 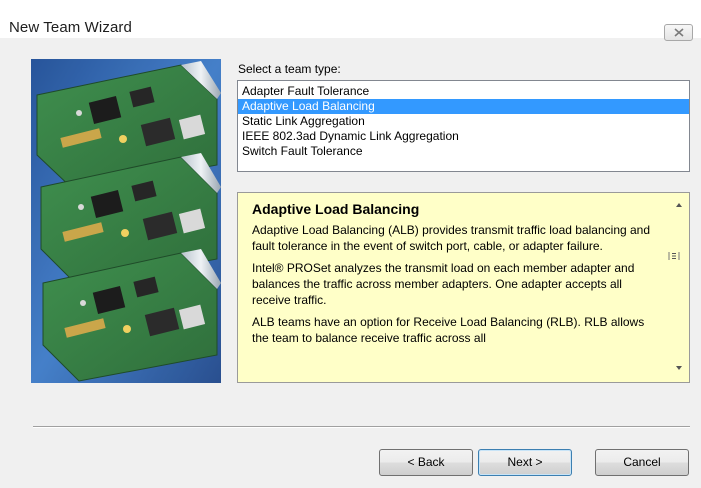 I want to click on window-title: New Team Wizard, so click(x=70, y=27).